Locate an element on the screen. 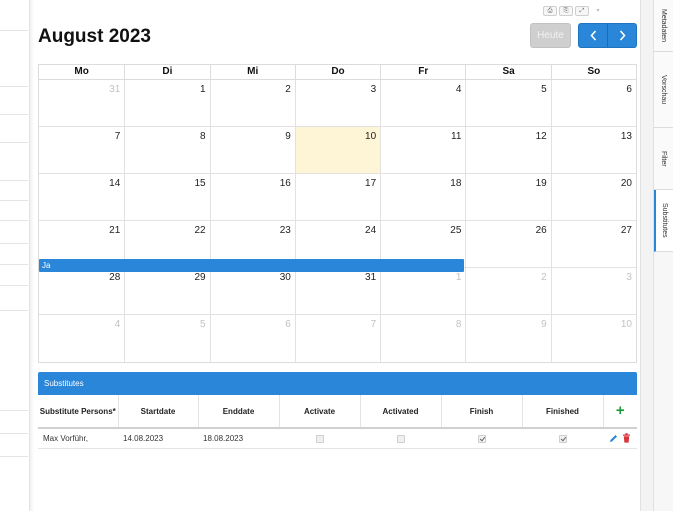 The image size is (673, 511). calendar-day: 20 is located at coordinates (593, 197).